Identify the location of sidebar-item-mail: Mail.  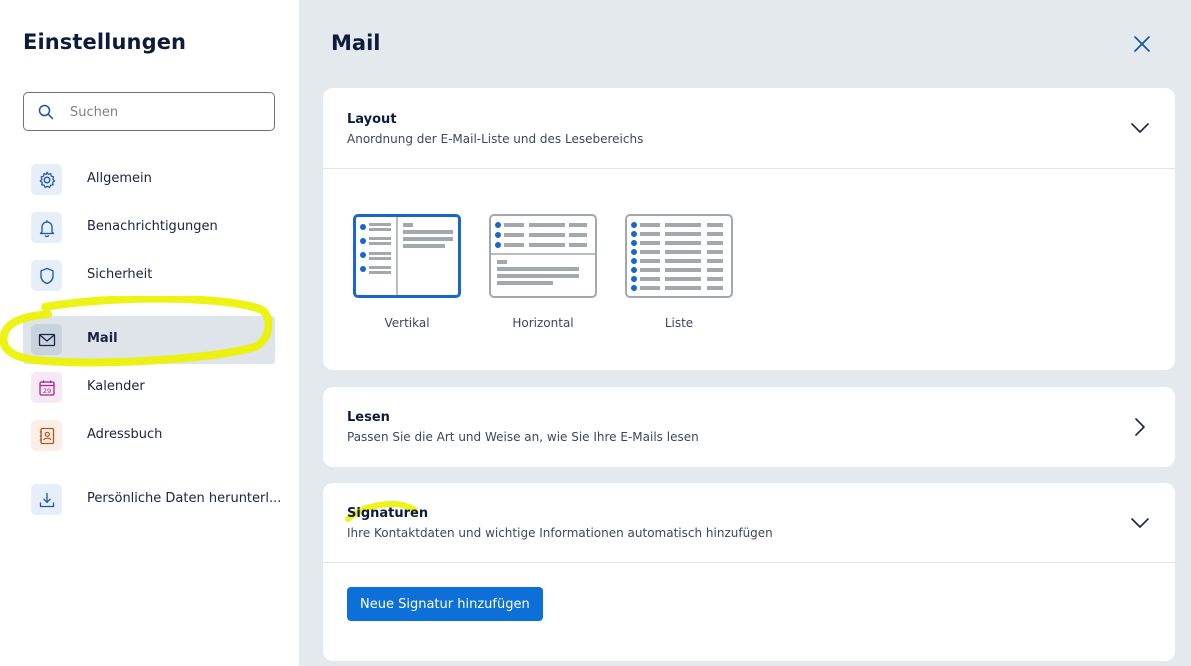
(149, 340).